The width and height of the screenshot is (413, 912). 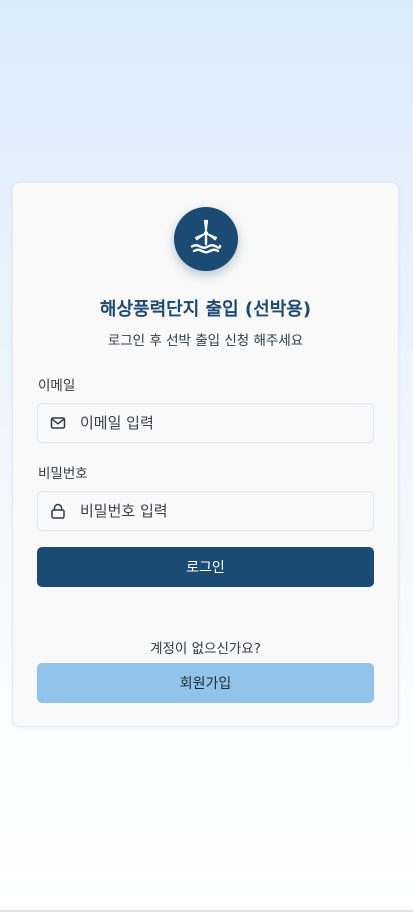 I want to click on email-input, so click(x=210, y=423).